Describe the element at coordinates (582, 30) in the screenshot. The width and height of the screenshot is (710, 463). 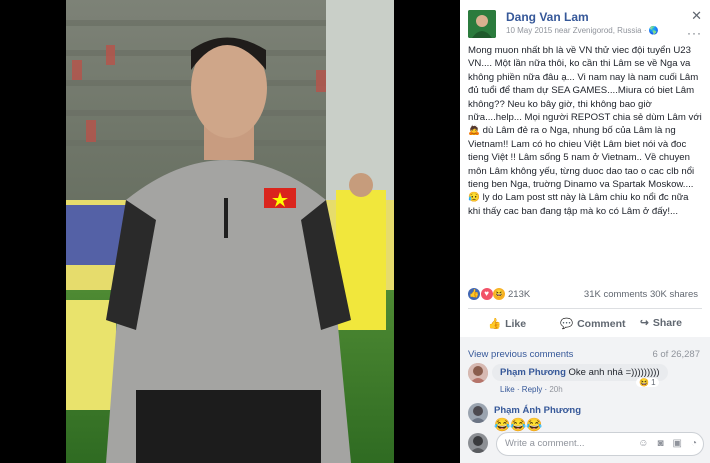
I see `post-meta: 10 May 2015 near Zvenigorod, Russia · 🌎` at that location.